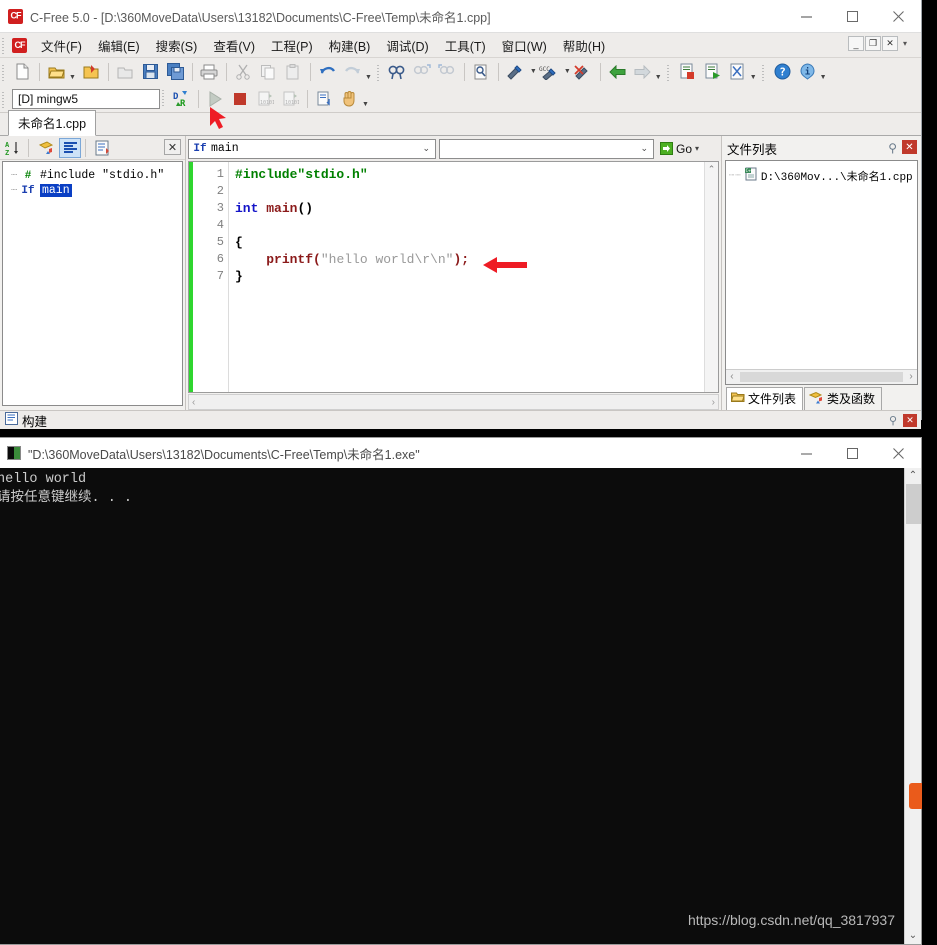  What do you see at coordinates (910, 420) in the screenshot?
I see `build-panel-close-button: ✕` at bounding box center [910, 420].